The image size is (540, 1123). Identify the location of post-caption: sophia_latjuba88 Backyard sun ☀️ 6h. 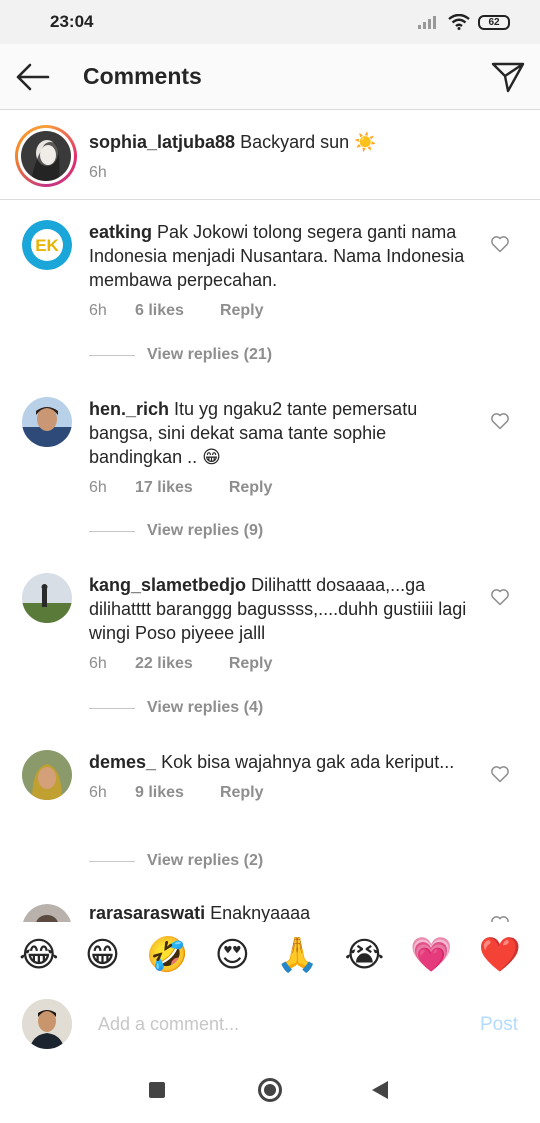
(270, 155).